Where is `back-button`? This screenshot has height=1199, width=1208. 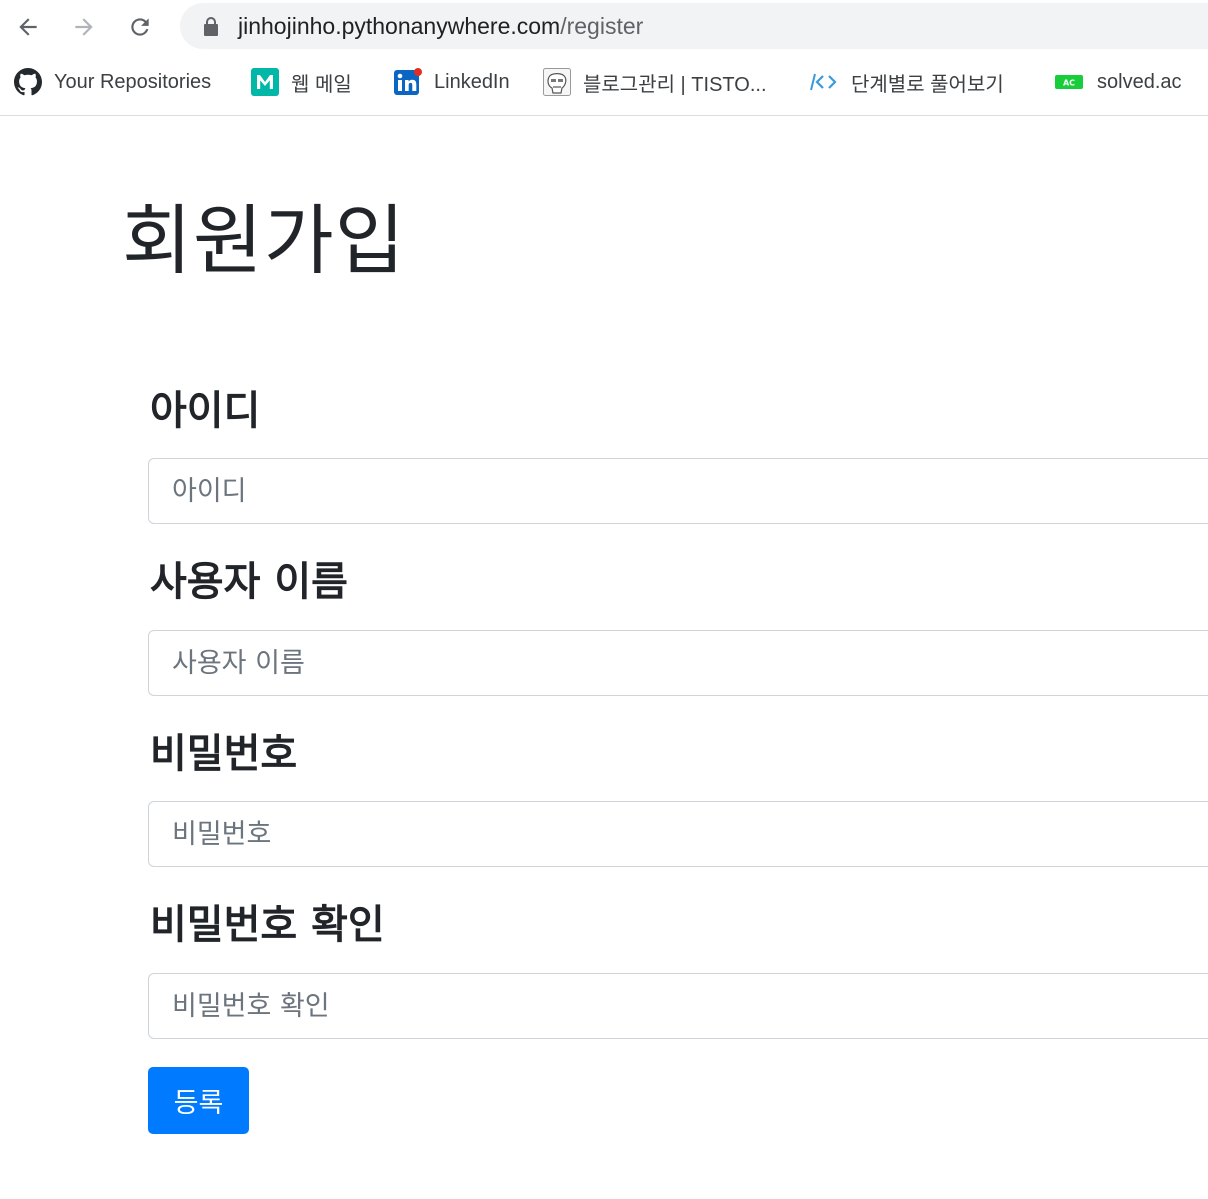
back-button is located at coordinates (28, 27).